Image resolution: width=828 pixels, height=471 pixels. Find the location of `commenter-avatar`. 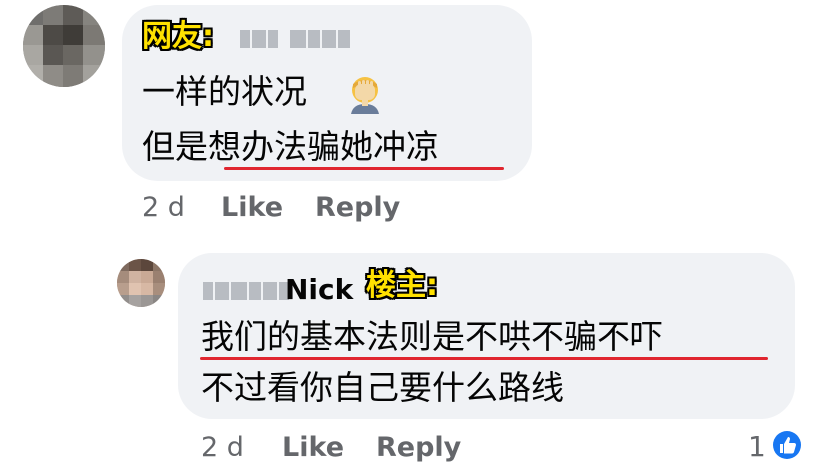

commenter-avatar is located at coordinates (64, 46).